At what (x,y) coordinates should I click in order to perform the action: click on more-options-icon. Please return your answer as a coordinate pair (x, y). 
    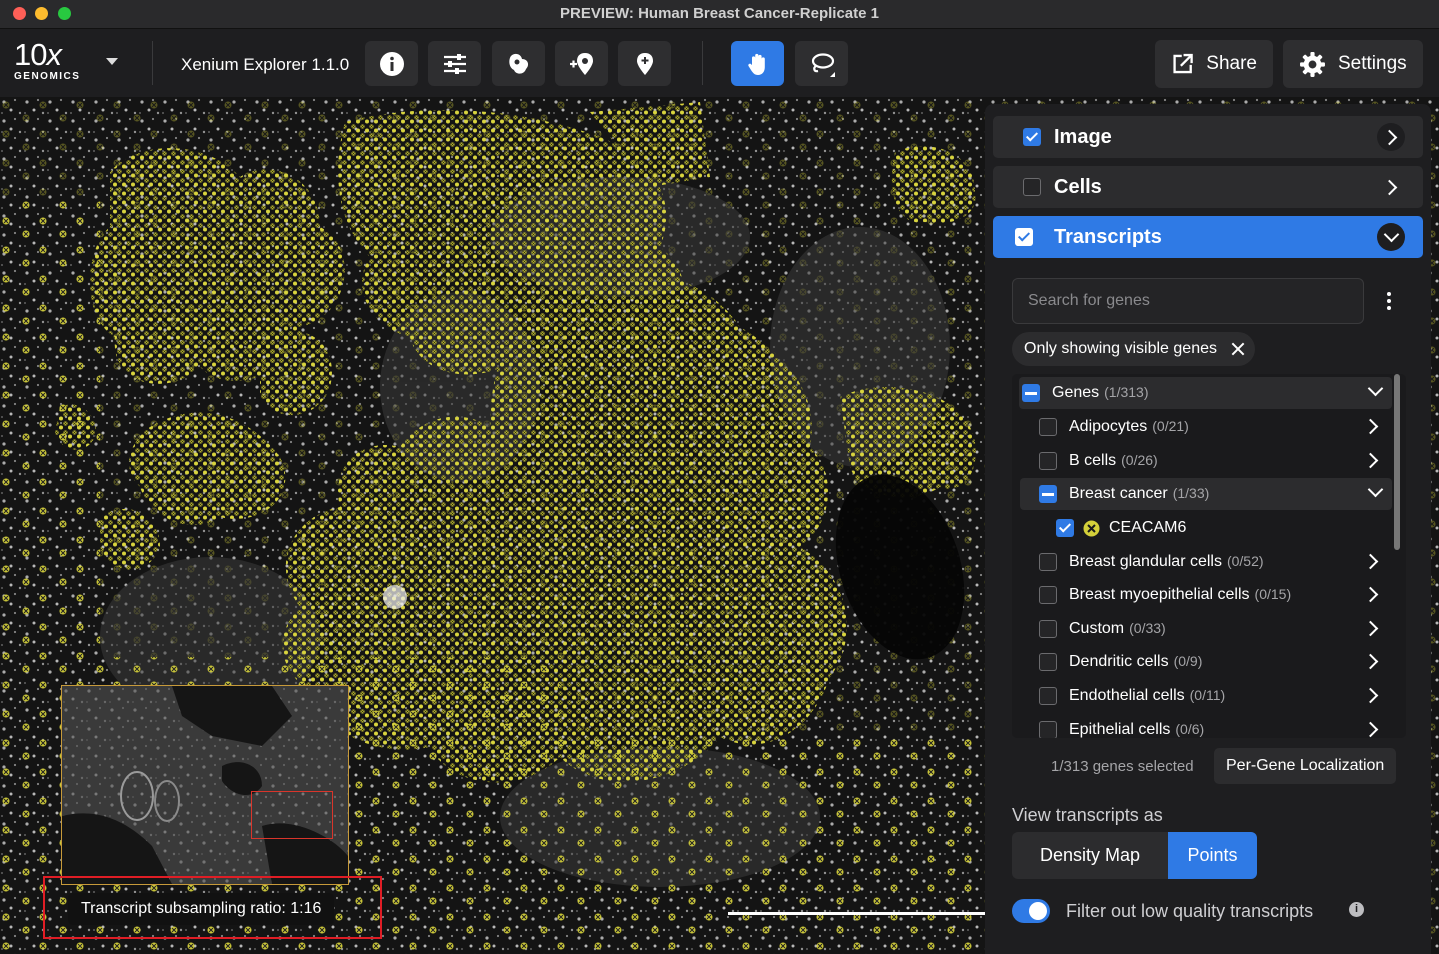
    Looking at the image, I should click on (1389, 301).